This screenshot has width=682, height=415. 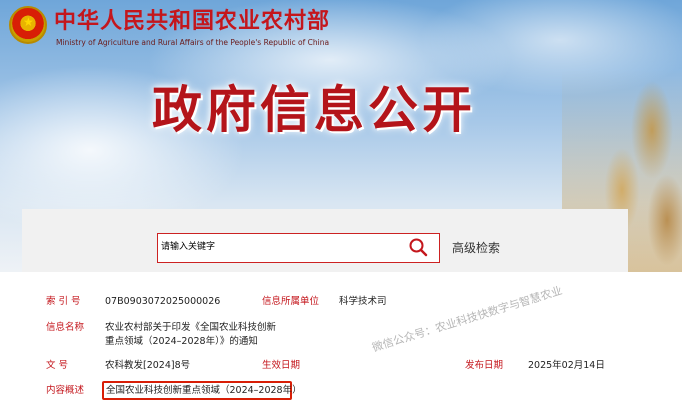 What do you see at coordinates (484, 365) in the screenshot?
I see `issued-label: 发布日期` at bounding box center [484, 365].